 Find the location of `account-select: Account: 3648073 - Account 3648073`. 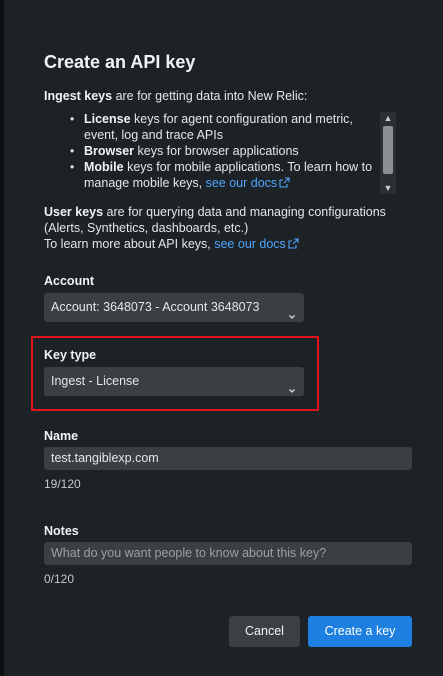

account-select: Account: 3648073 - Account 3648073 is located at coordinates (174, 307).